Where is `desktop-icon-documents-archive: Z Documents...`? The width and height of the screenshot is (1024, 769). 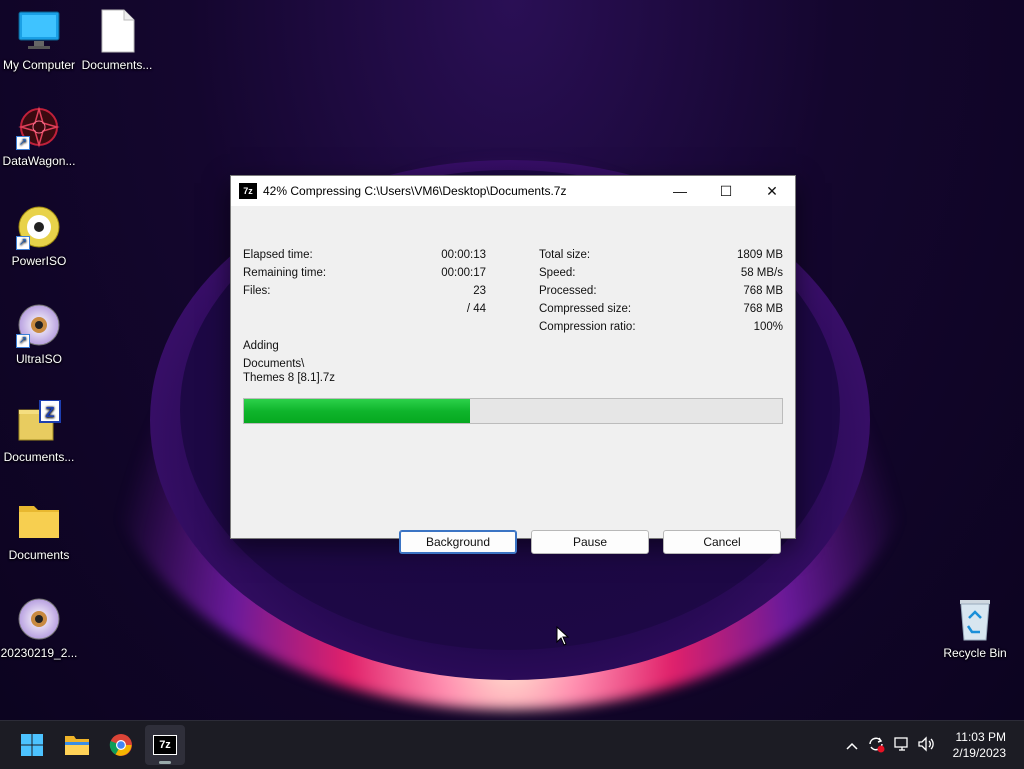
desktop-icon-documents-archive: Z Documents... is located at coordinates (39, 431).